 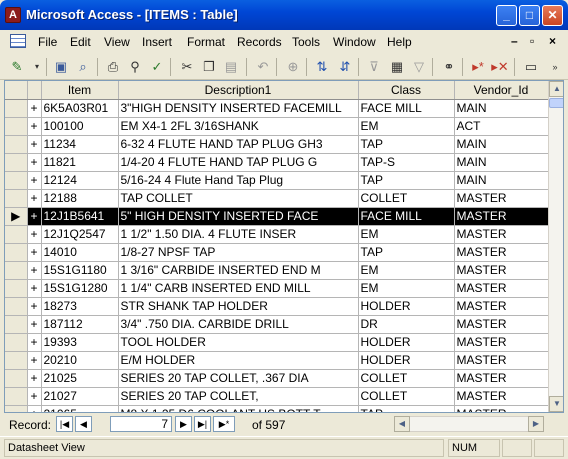 I want to click on cell-item: 19393, so click(x=80, y=342).